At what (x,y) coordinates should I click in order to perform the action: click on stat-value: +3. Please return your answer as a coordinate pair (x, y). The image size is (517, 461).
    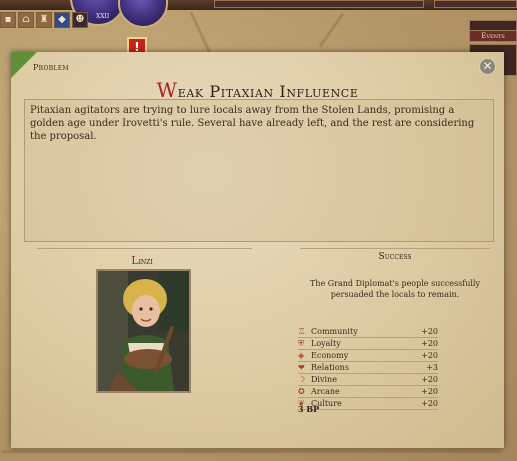
    Looking at the image, I should click on (432, 367).